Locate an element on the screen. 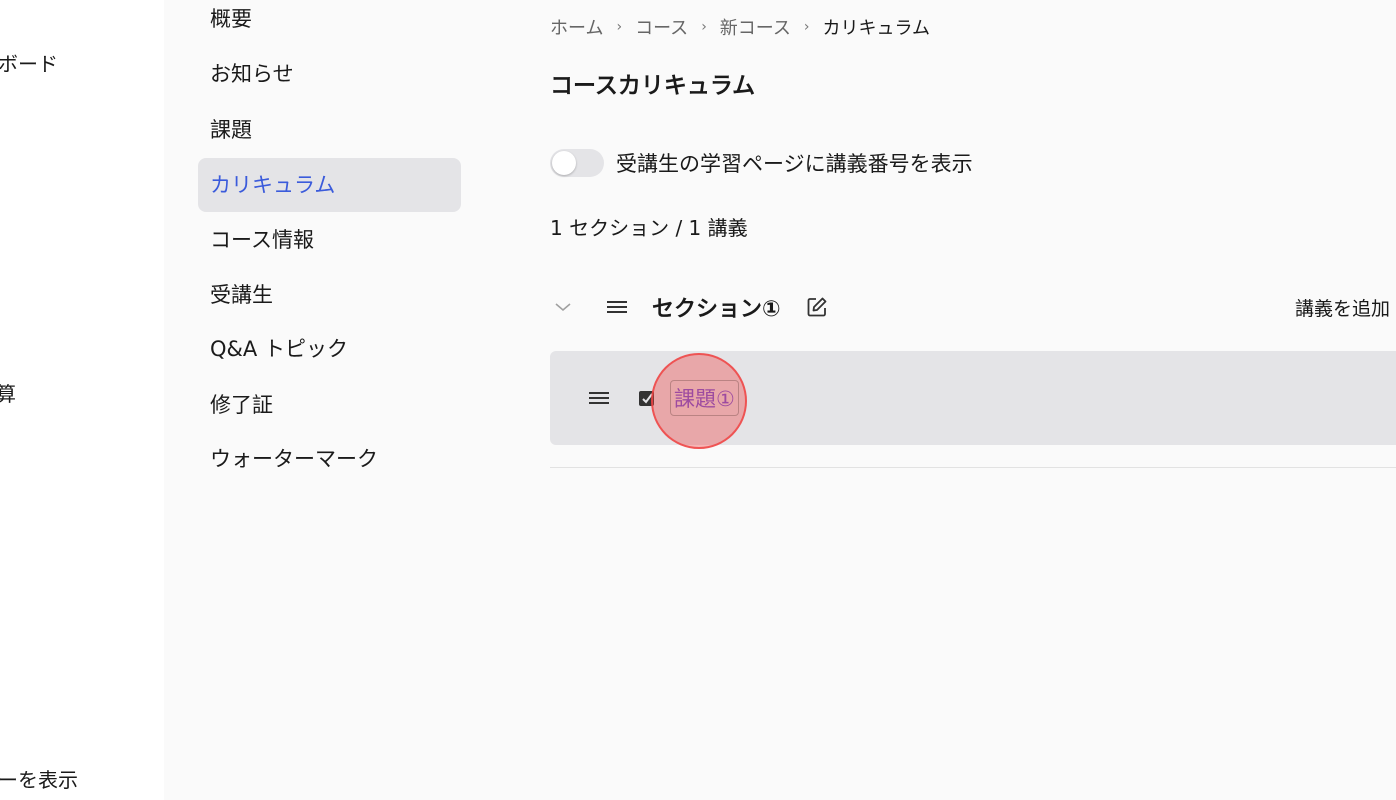  chevron-down-icon is located at coordinates (563, 307).